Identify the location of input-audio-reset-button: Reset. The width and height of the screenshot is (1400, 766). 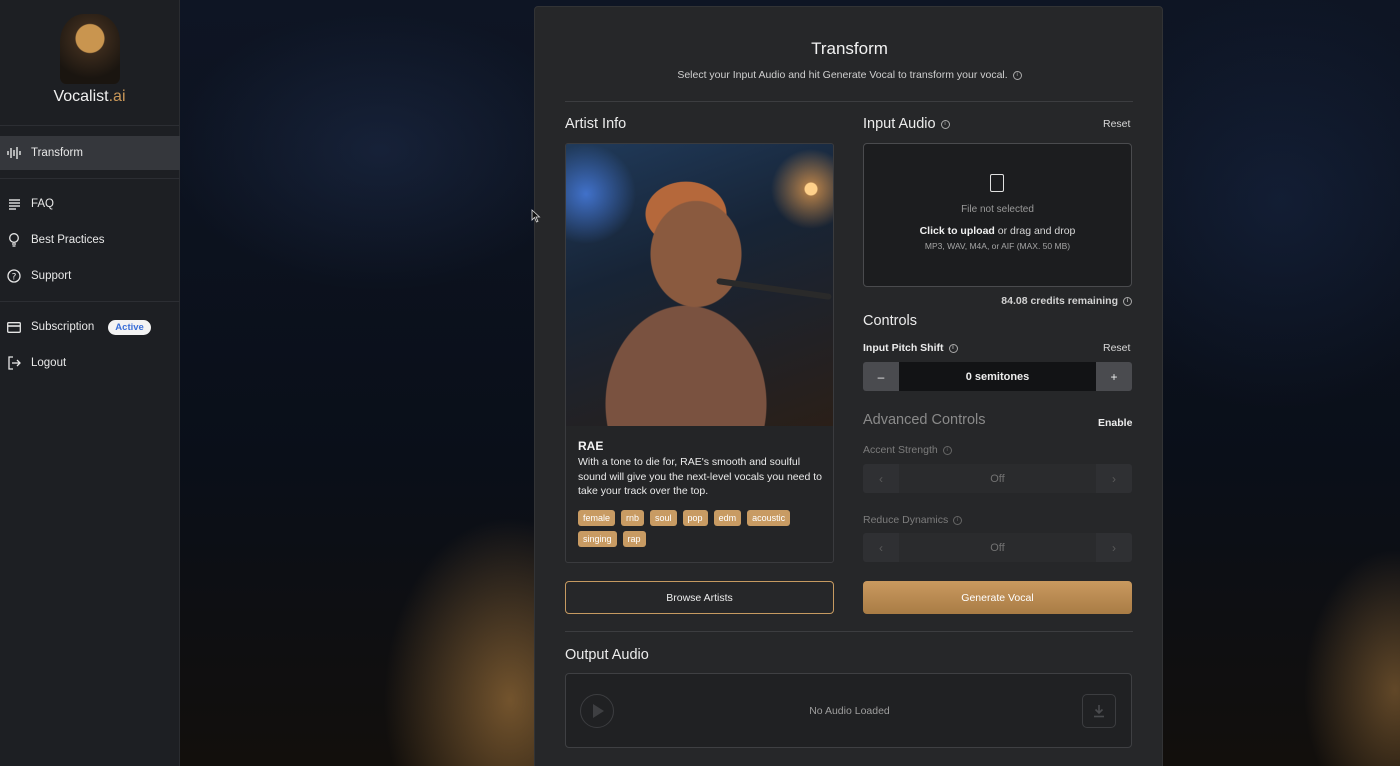
(1116, 124).